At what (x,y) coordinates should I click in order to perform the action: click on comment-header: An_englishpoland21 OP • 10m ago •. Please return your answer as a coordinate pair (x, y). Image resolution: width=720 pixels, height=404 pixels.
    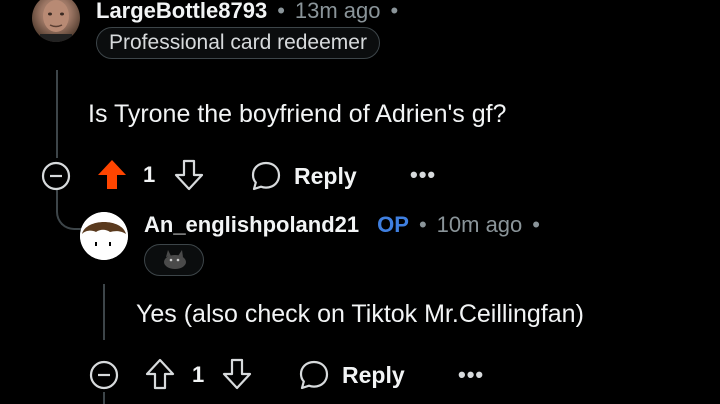
    Looking at the image, I should click on (342, 225).